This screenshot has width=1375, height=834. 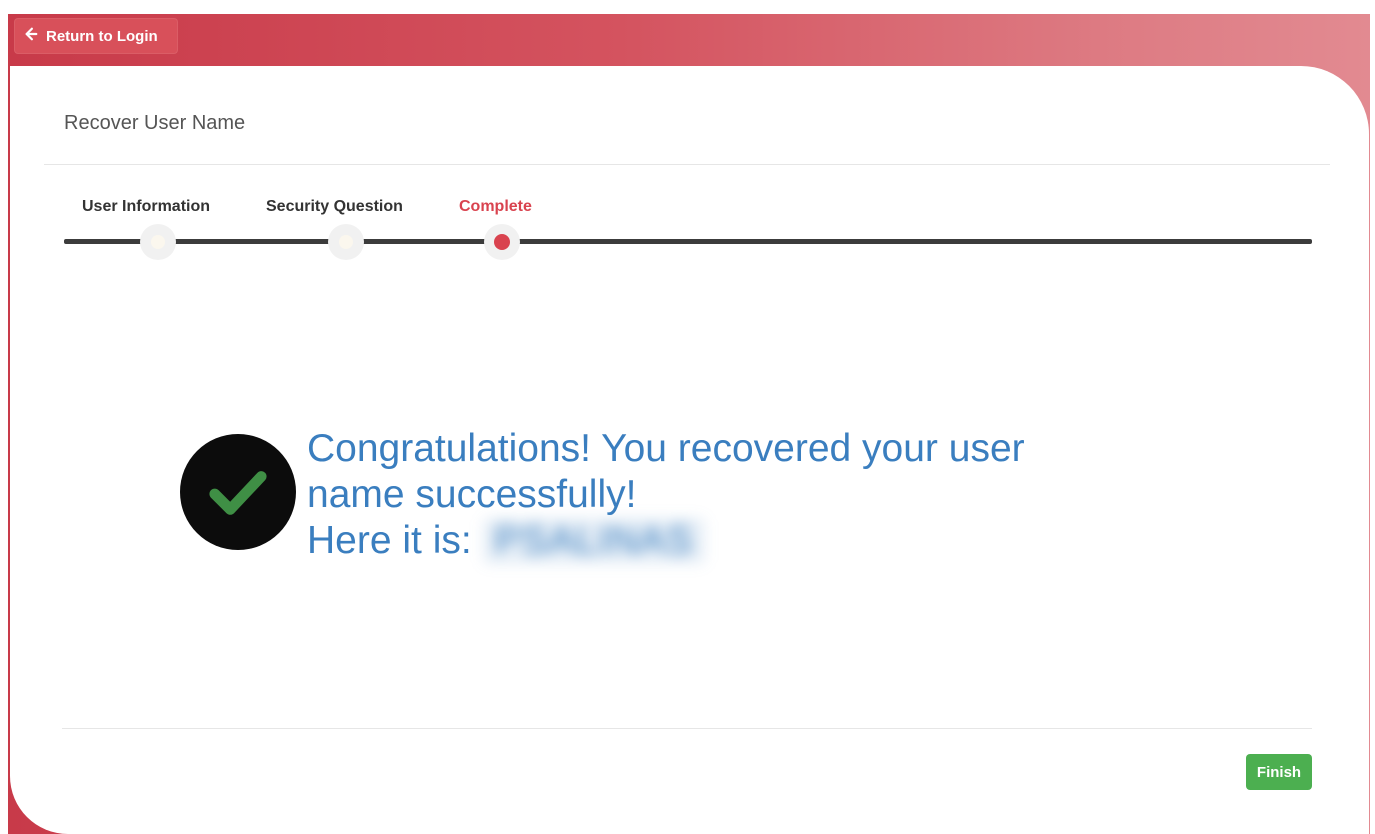 What do you see at coordinates (502, 242) in the screenshot?
I see `step-dot-complete` at bounding box center [502, 242].